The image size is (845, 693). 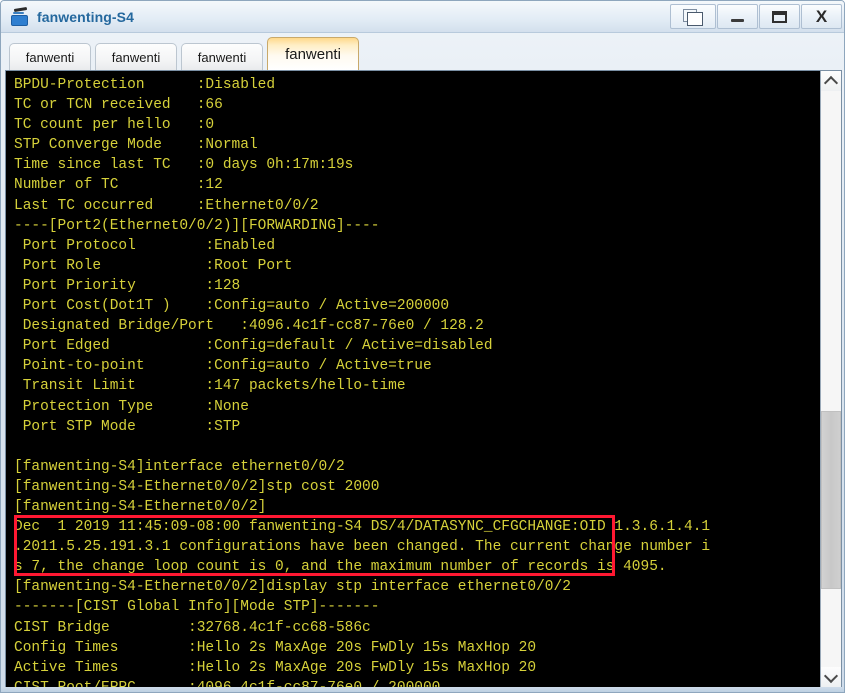 What do you see at coordinates (140, 506) in the screenshot?
I see `terminal-line: [fanwenting-S4-Ethernet0/0/2]` at bounding box center [140, 506].